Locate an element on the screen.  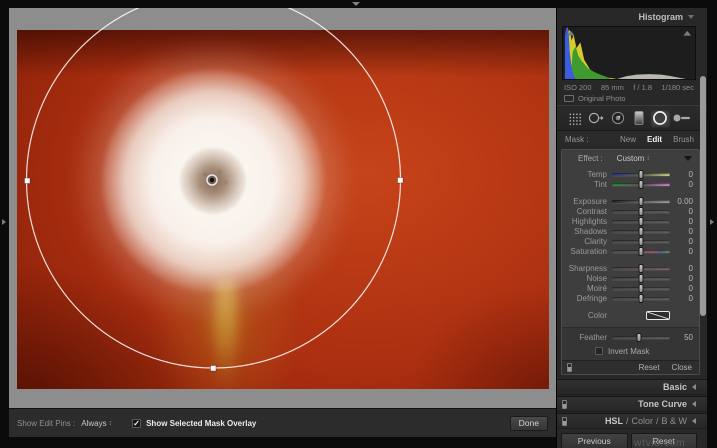
slider-moir: Moiré 0 is located at coordinates (629, 288).